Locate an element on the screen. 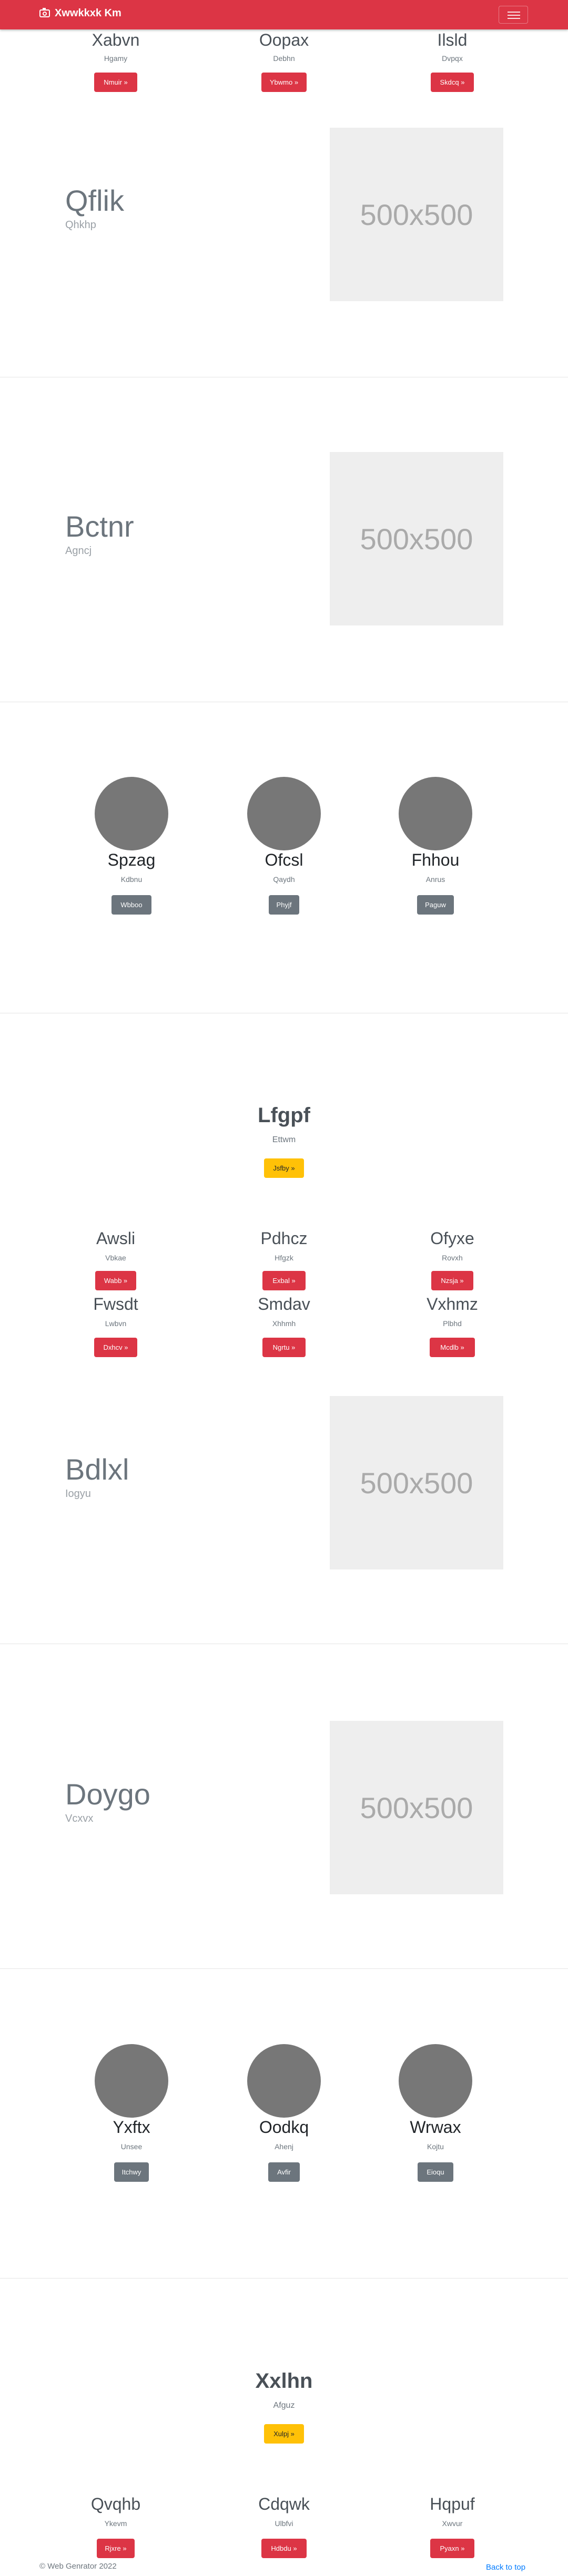  trio-text: Hfgzk is located at coordinates (284, 1258).